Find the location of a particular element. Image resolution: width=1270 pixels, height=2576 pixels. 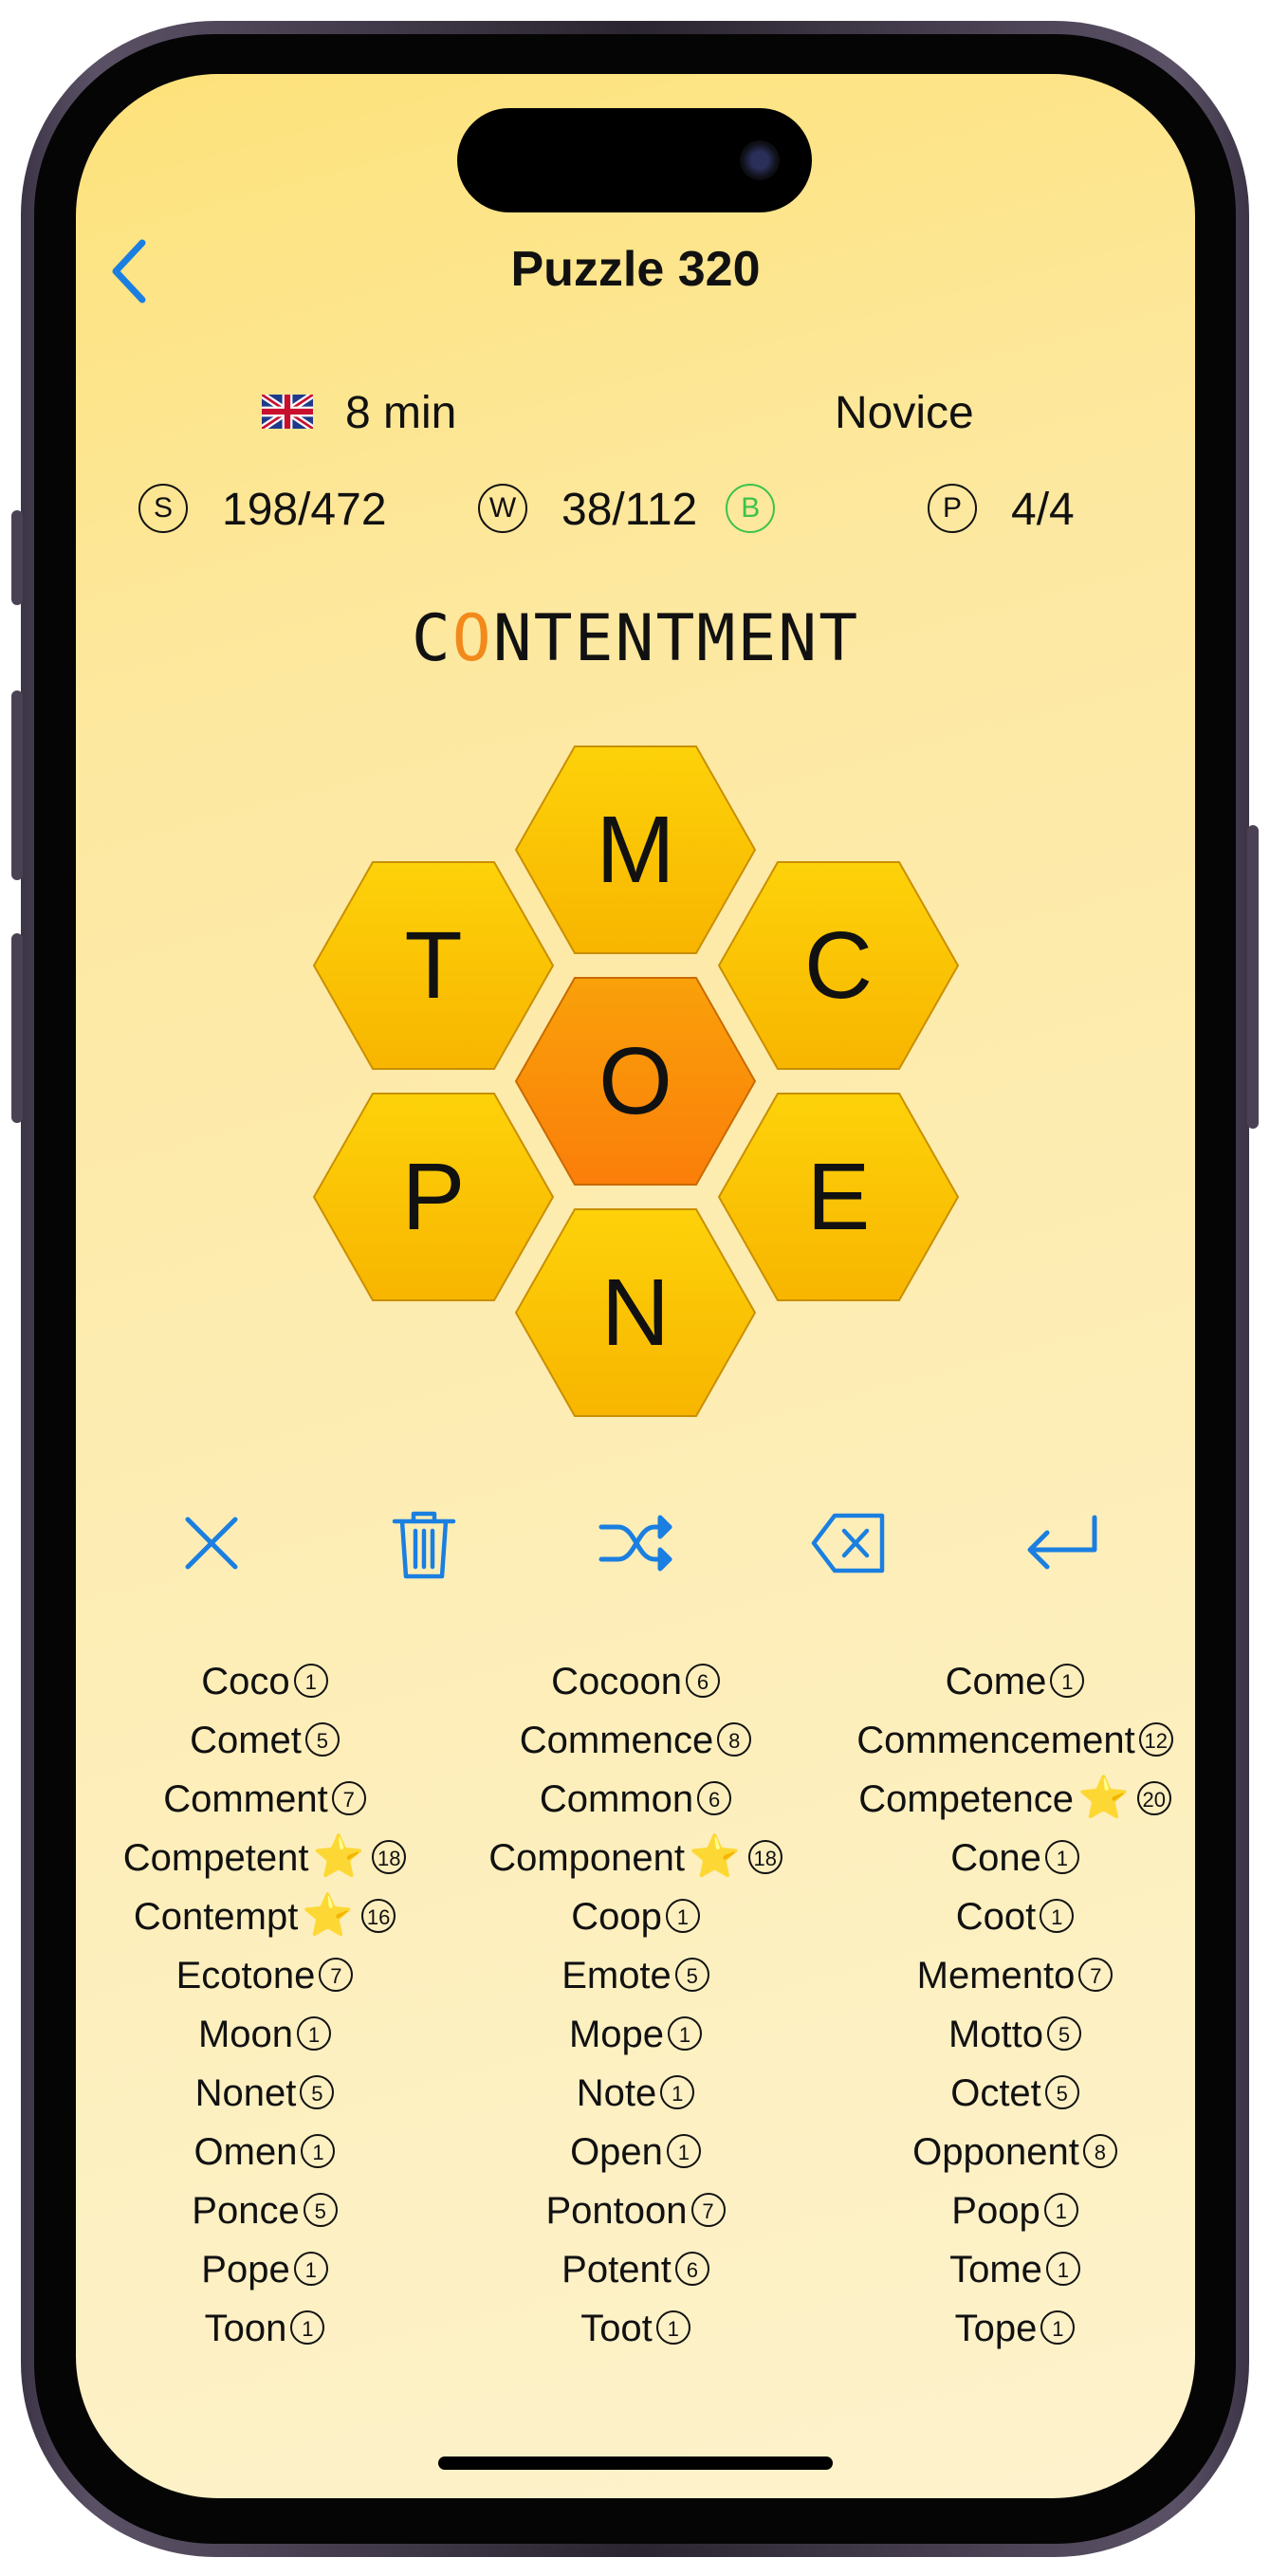

found-word-text: Potent is located at coordinates (616, 2270).